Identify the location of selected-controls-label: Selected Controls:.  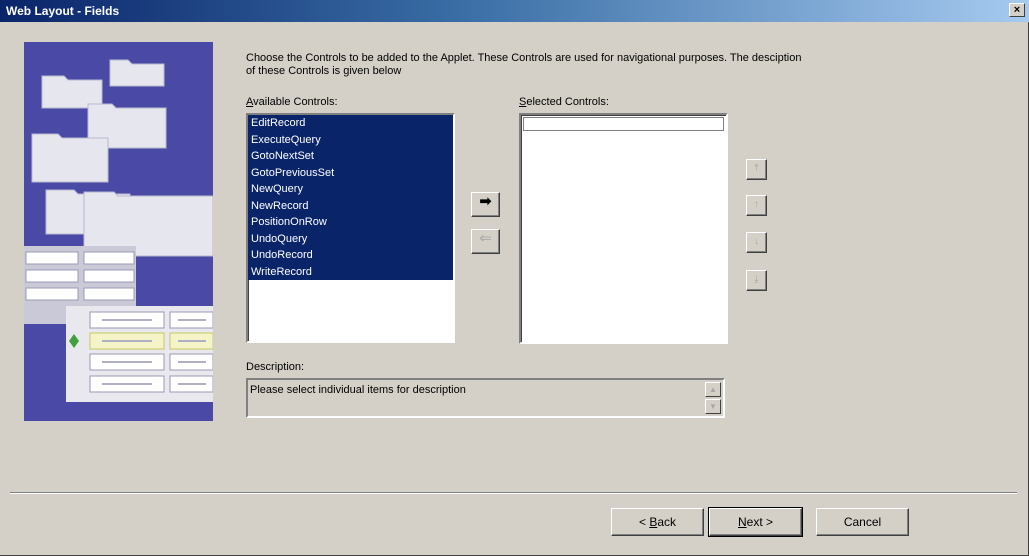
(564, 102).